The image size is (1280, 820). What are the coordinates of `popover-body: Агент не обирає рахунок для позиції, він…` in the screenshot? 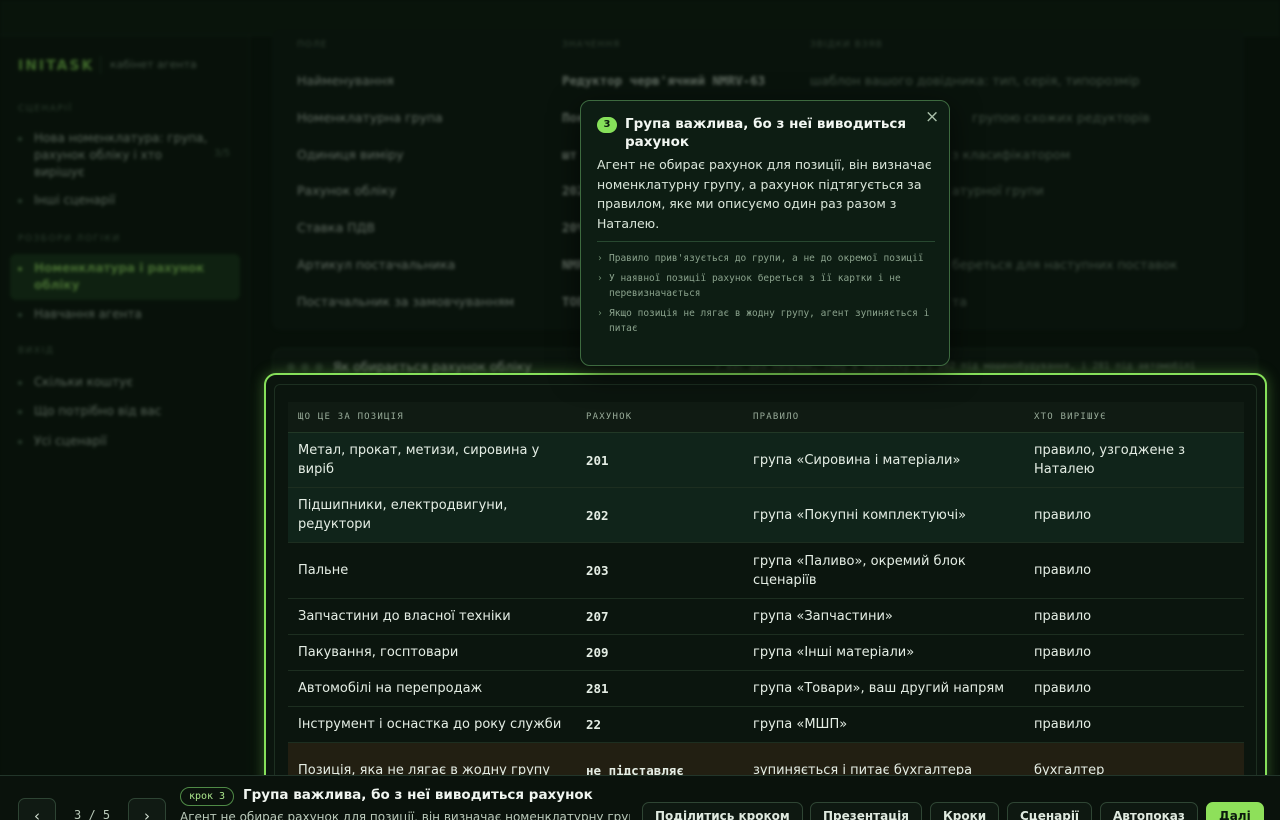 It's located at (764, 194).